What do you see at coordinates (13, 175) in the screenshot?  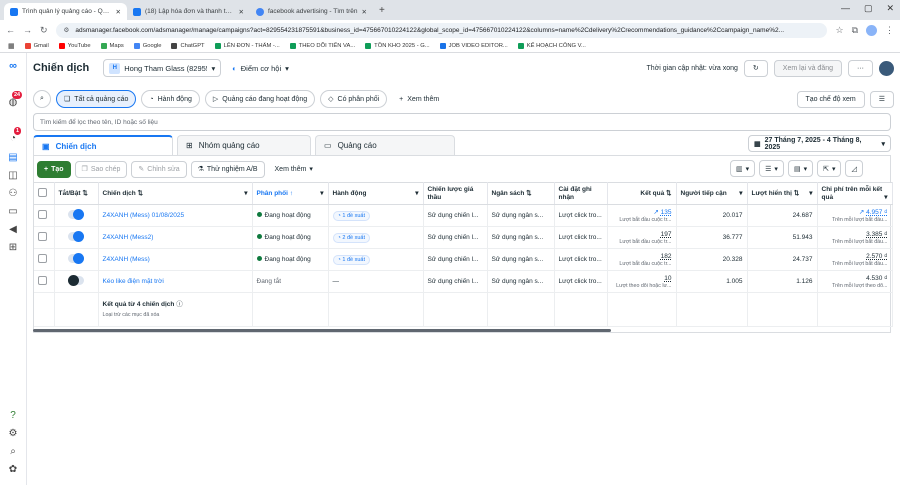 I see `reports-icon: ◫` at bounding box center [13, 175].